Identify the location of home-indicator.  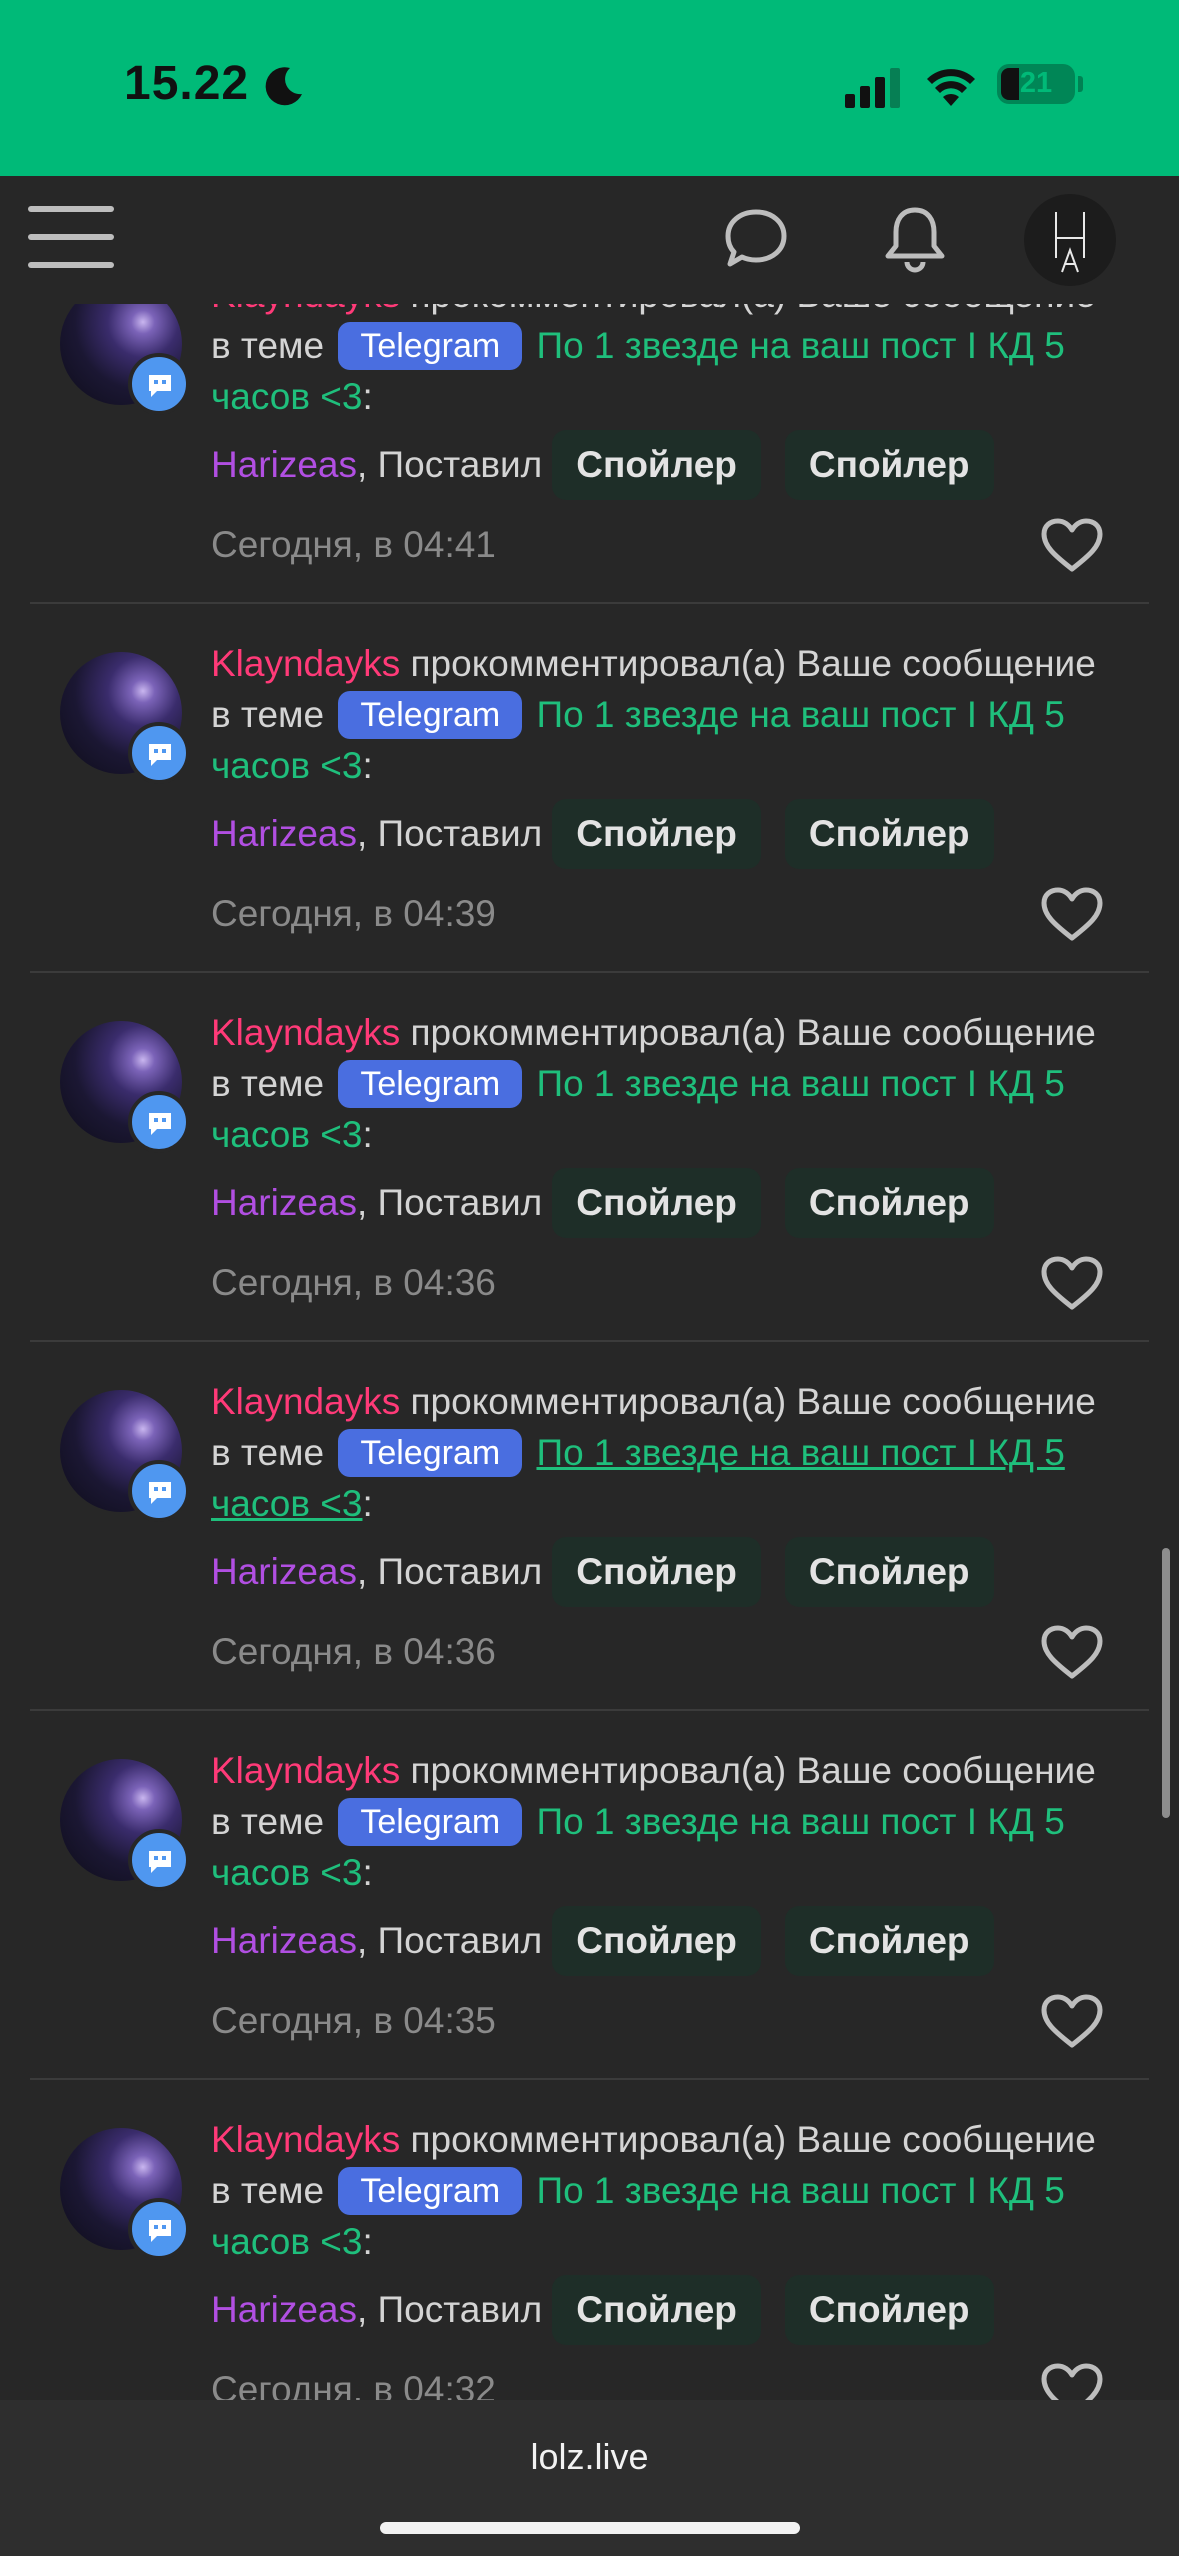
(590, 2528).